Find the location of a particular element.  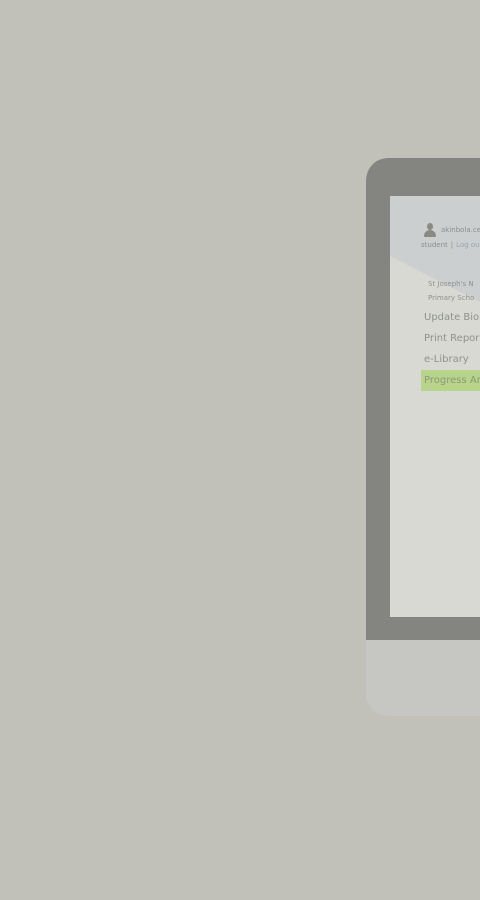

user-info: akinbola.ce is located at coordinates (452, 230).